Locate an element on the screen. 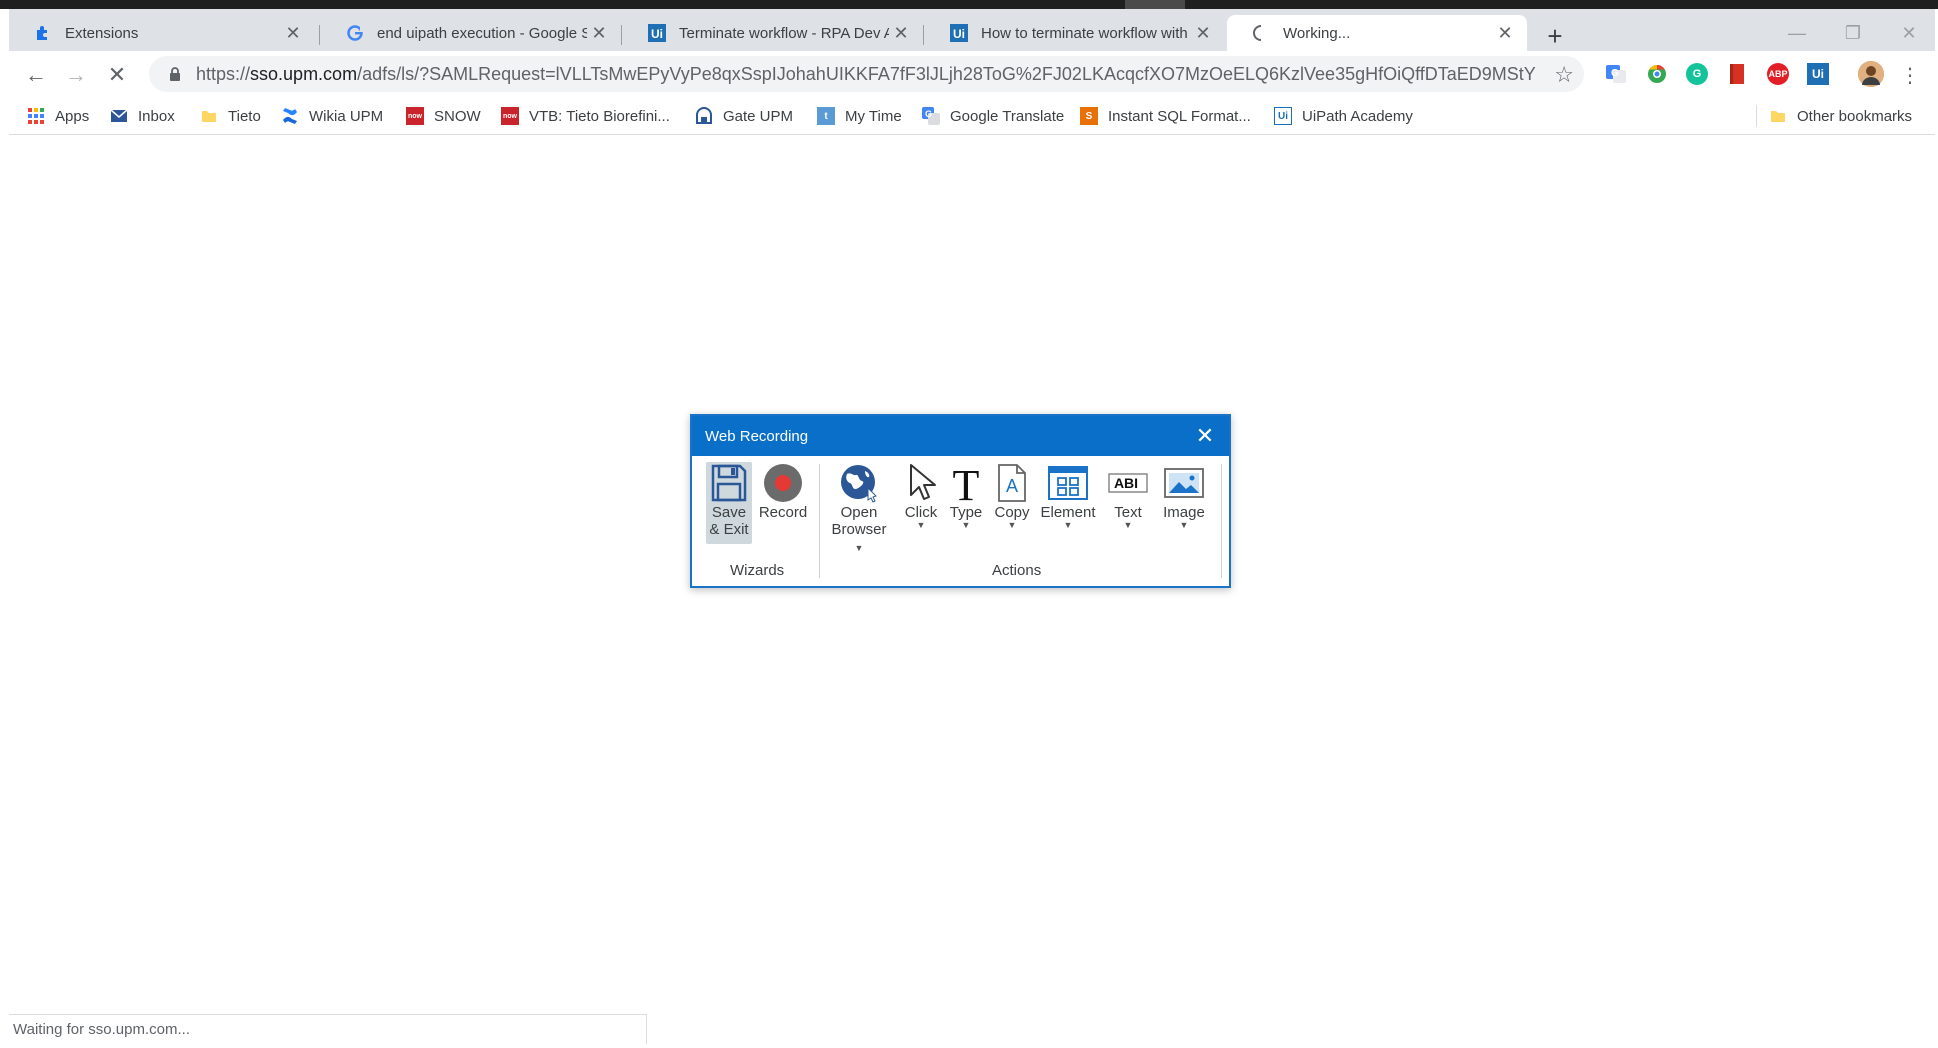  bookmark-other-bookmarks: Other bookmarks is located at coordinates (1840, 116).